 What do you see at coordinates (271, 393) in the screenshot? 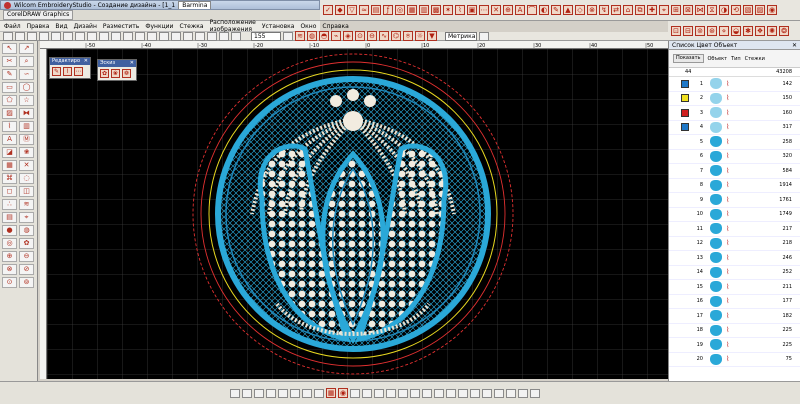
I see `next-stitch-icon` at bounding box center [271, 393].